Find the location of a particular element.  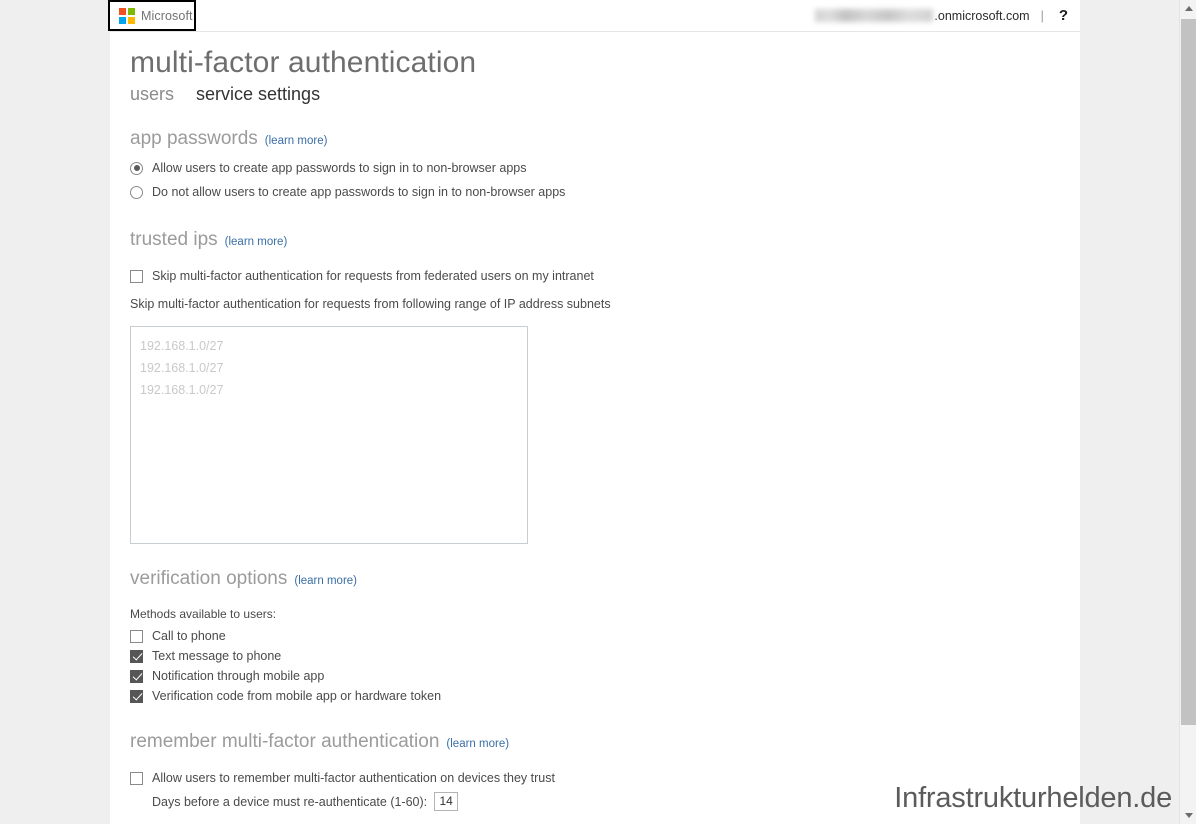

section-title-app-passwords: app passwords is located at coordinates (194, 138).